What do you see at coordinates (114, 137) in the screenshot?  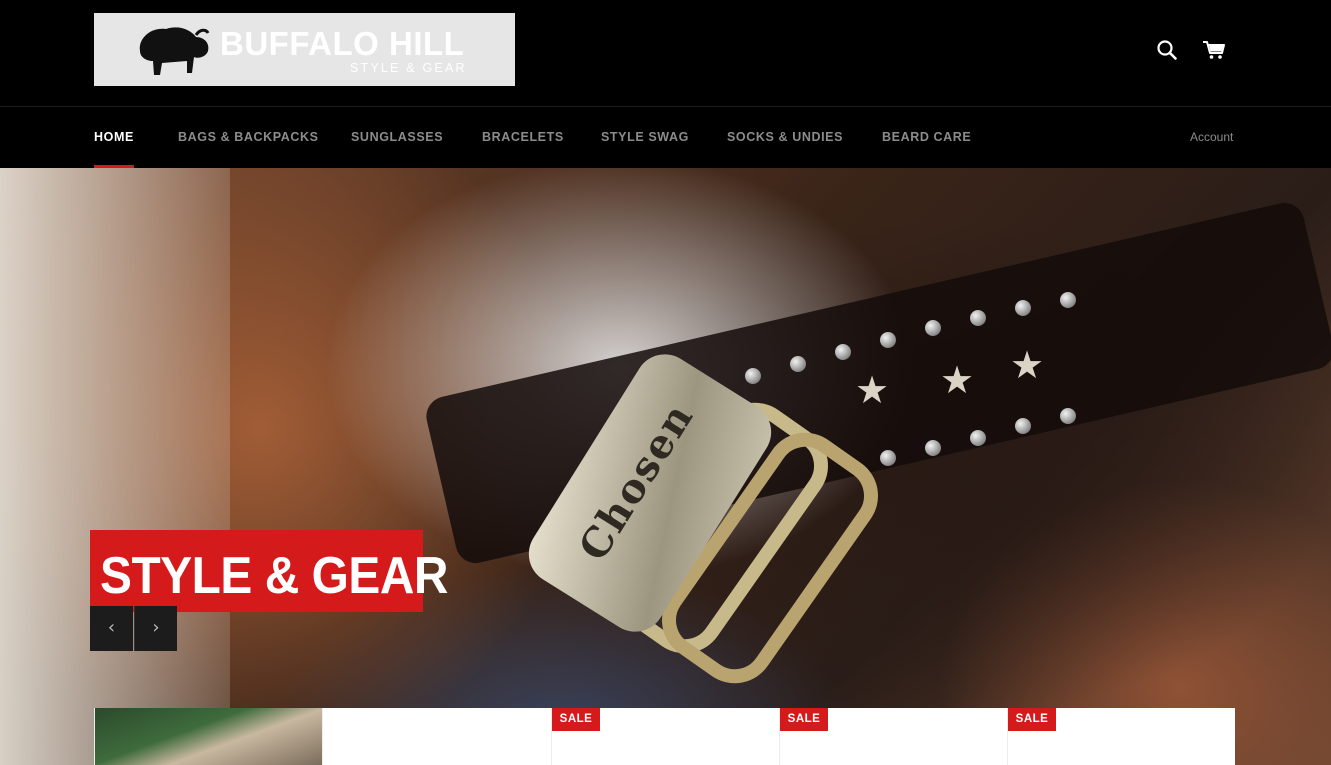 I see `nav-item-home: HOME` at bounding box center [114, 137].